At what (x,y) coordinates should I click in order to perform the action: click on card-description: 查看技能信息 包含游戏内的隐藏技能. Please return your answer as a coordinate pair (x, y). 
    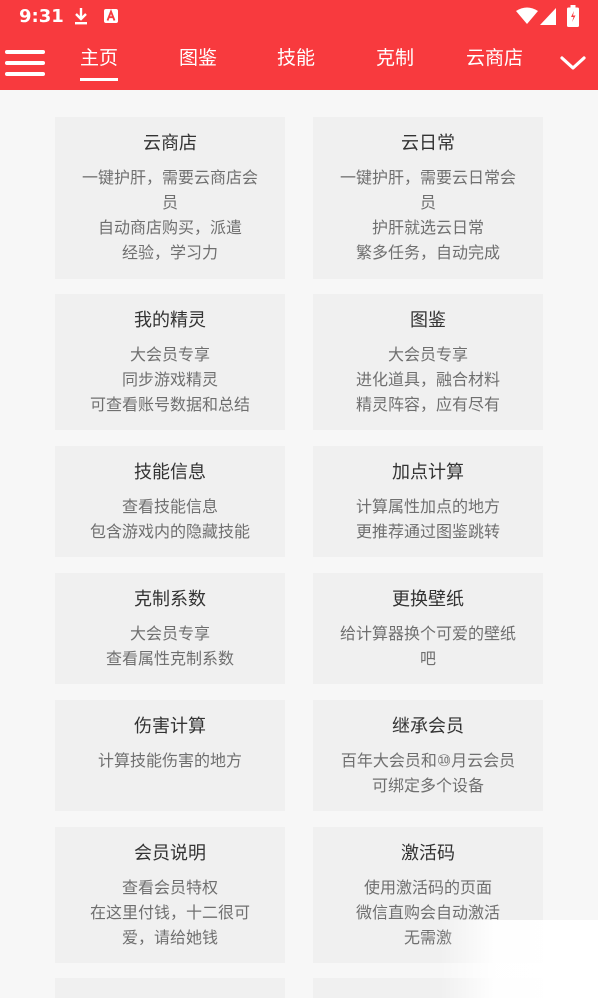
    Looking at the image, I should click on (169, 519).